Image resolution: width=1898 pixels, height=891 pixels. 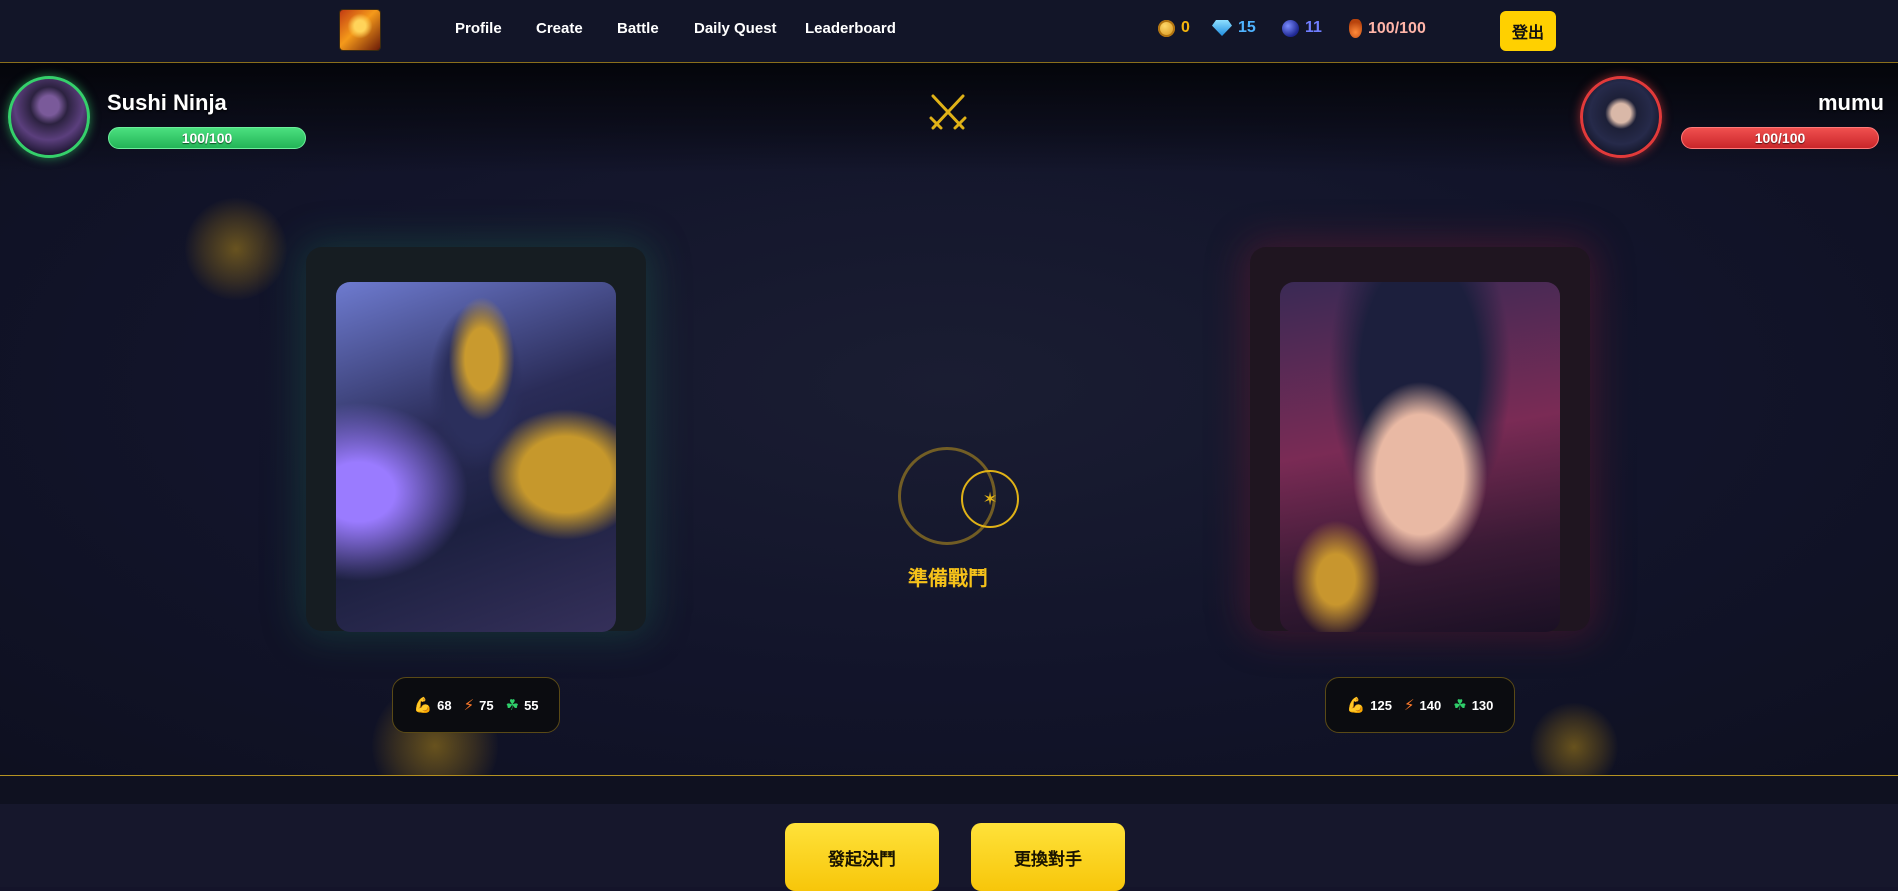 I want to click on arena-divider, so click(x=949, y=790).